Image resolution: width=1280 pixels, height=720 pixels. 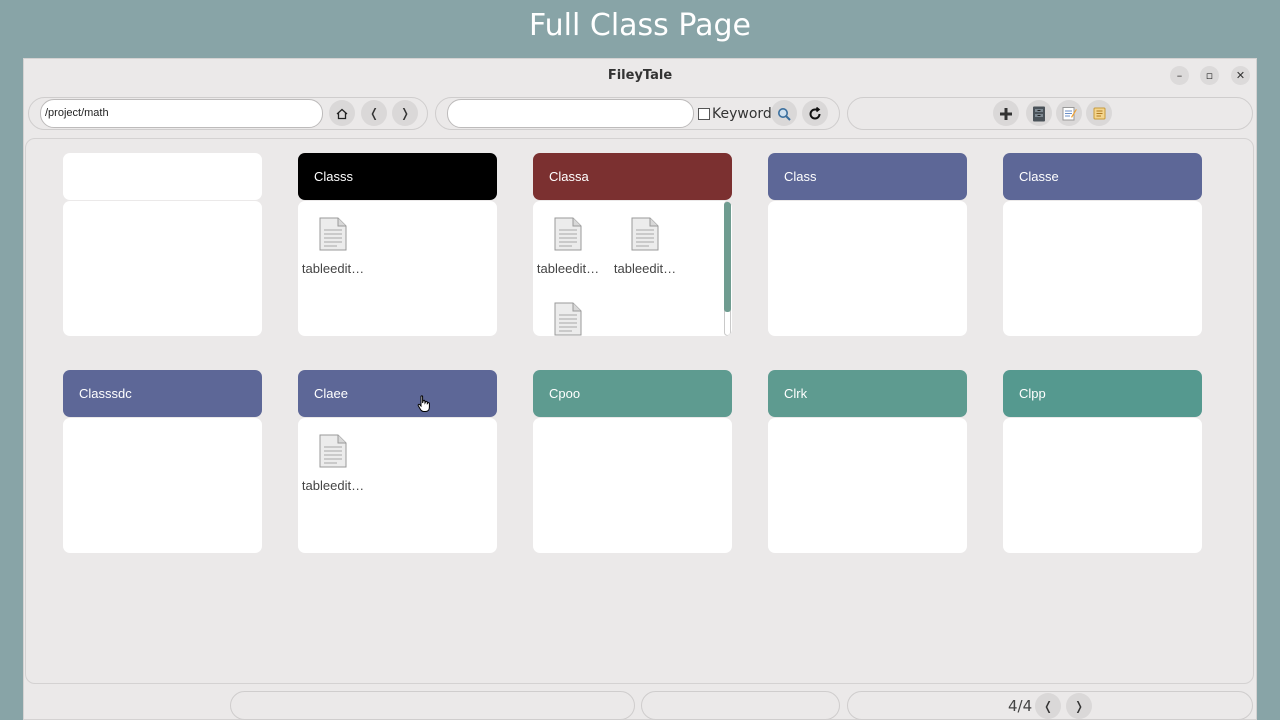 I want to click on path-toolbar: /project/math ❬ ❭, so click(x=228, y=113).